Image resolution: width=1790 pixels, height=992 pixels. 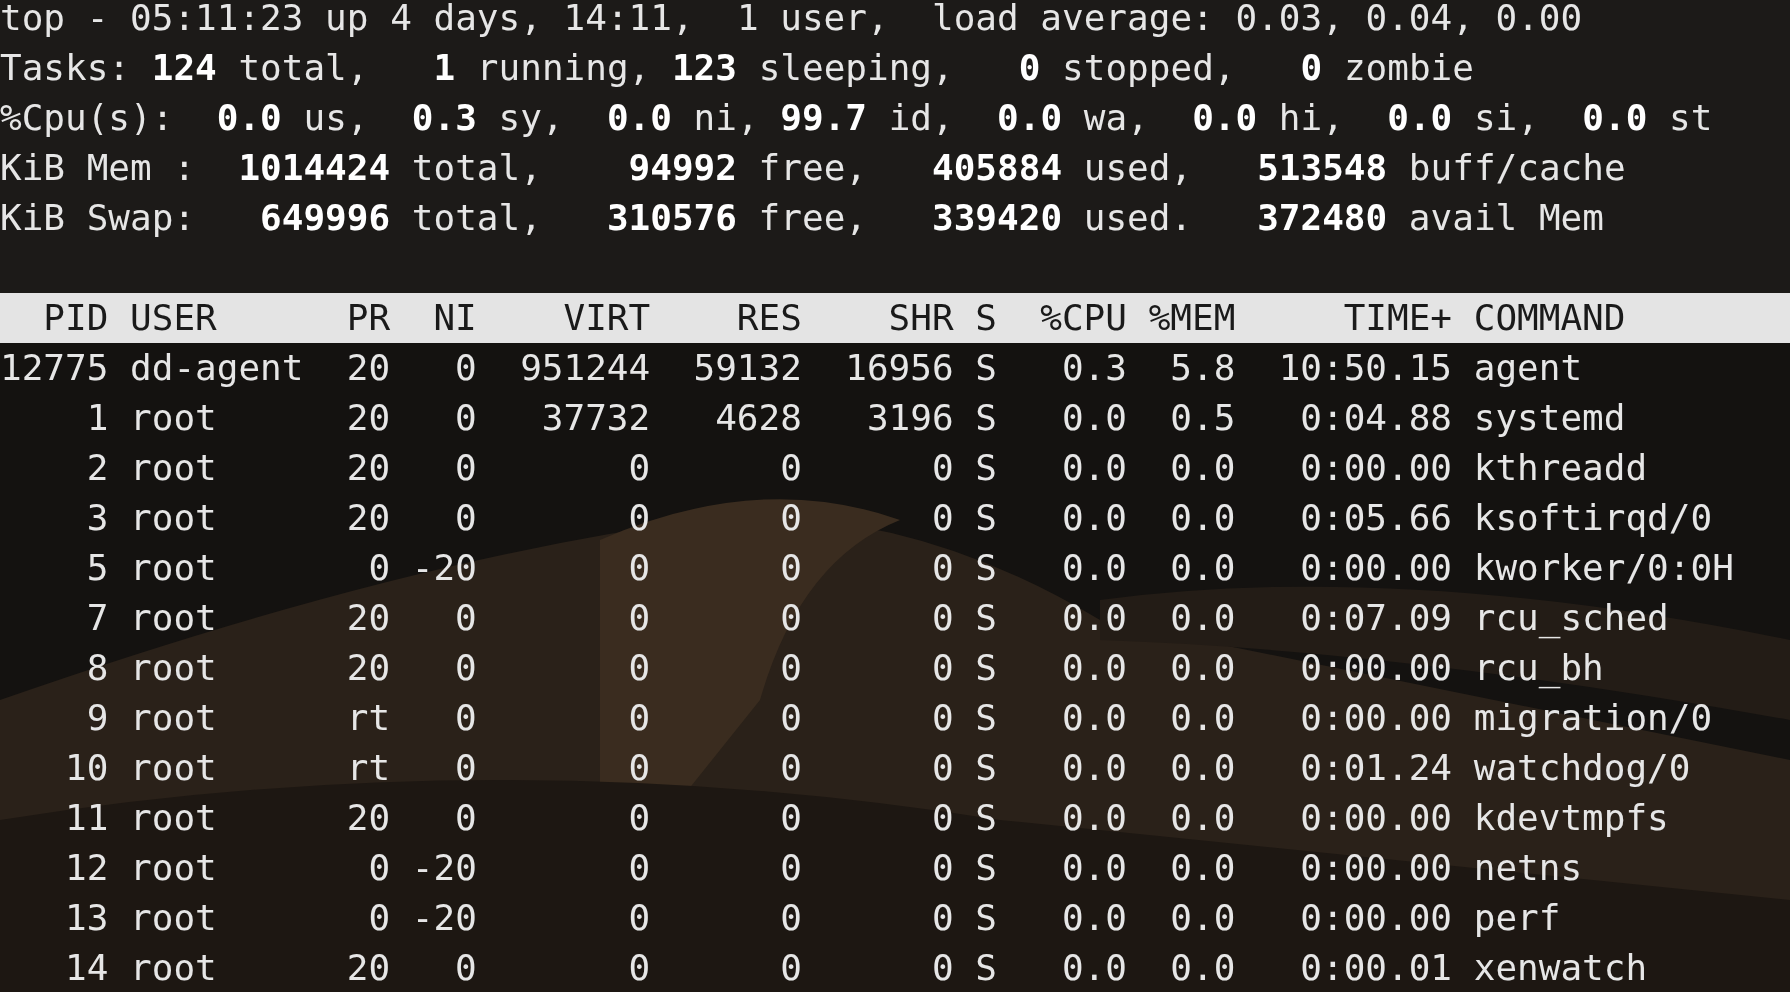 What do you see at coordinates (1376, 517) in the screenshot?
I see `table-cell: 0:05.66` at bounding box center [1376, 517].